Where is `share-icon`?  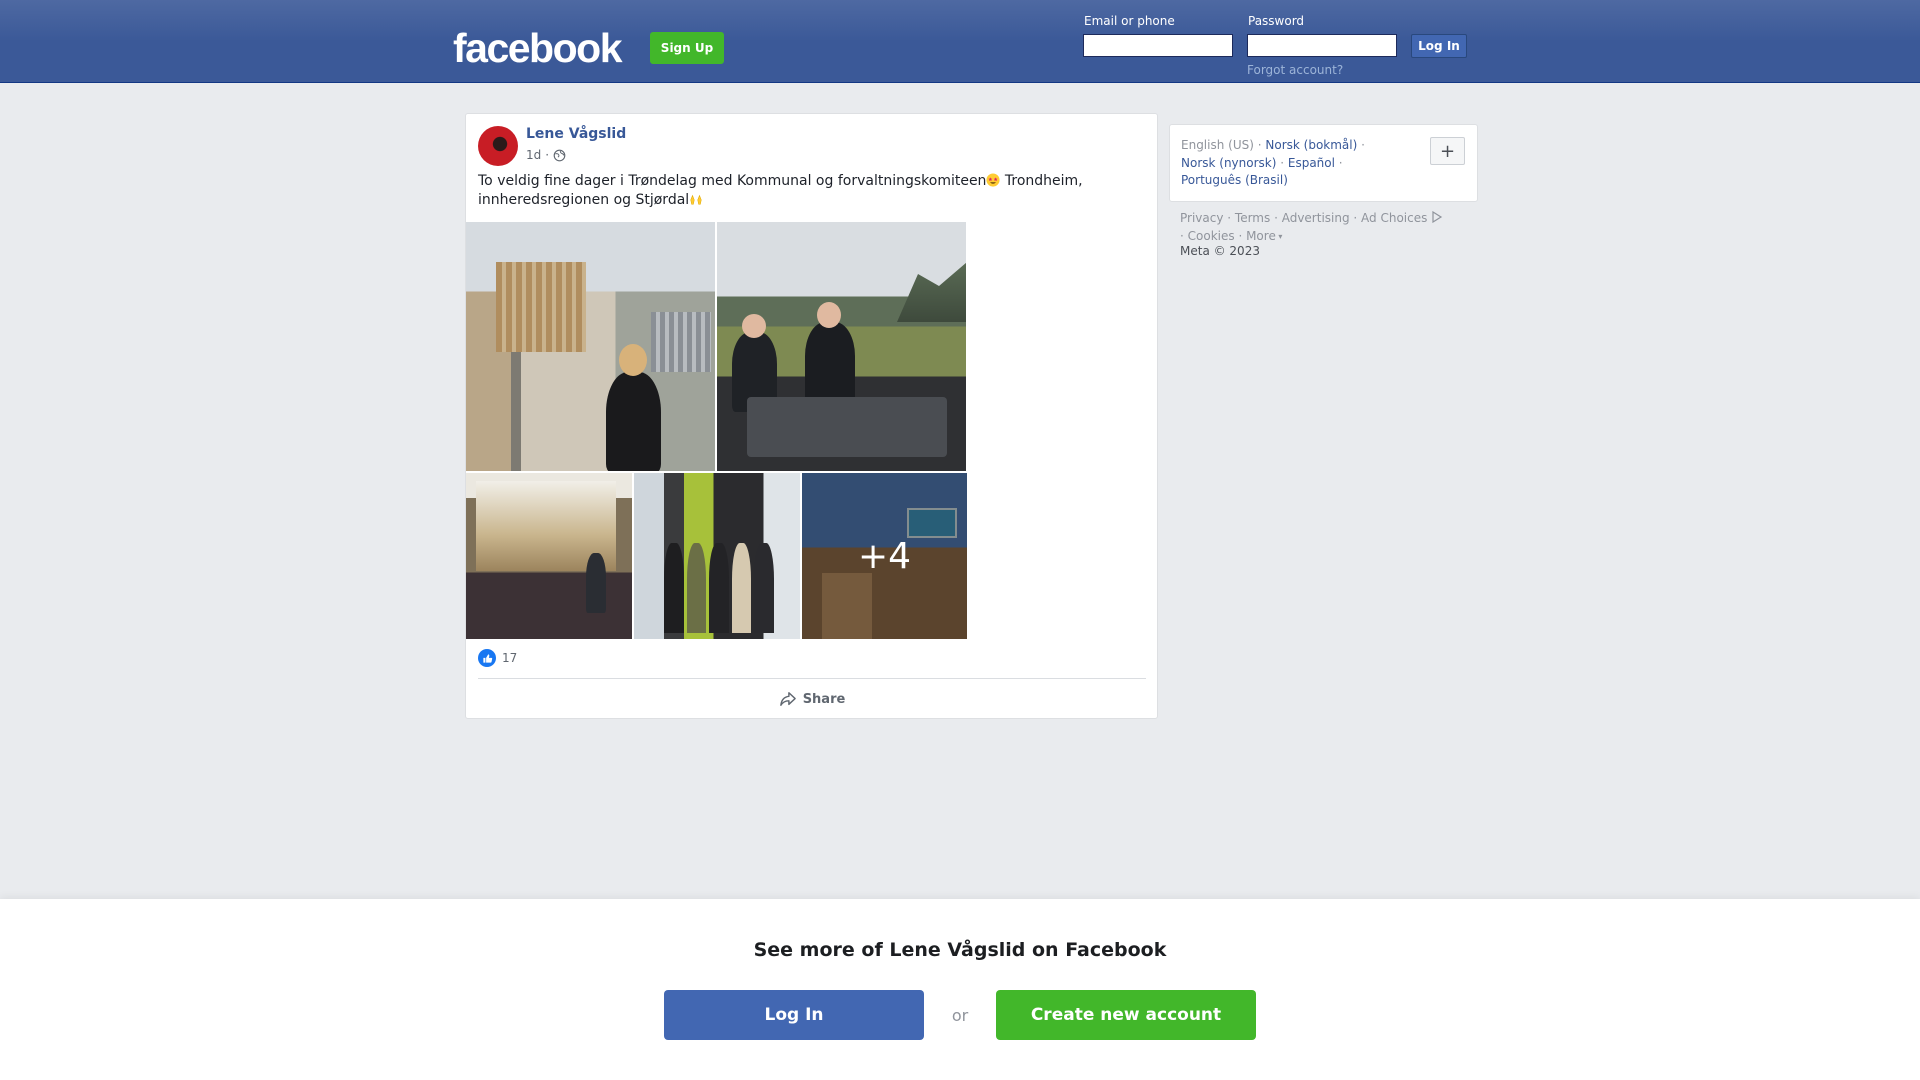 share-icon is located at coordinates (787, 699).